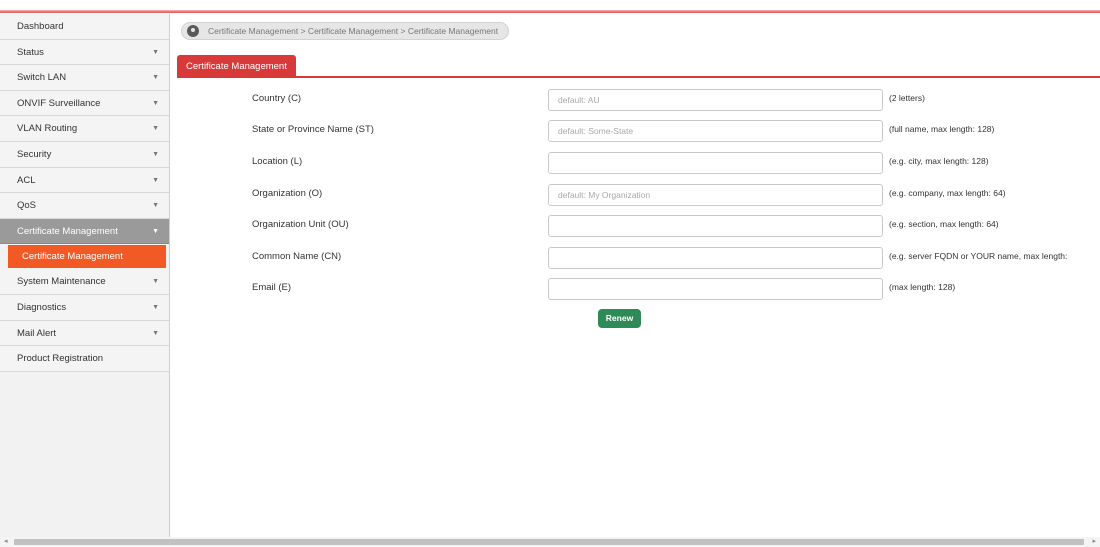 The height and width of the screenshot is (547, 1100). Describe the element at coordinates (84, 307) in the screenshot. I see `sidebar-item-diagnostics: Diagnostics ▼` at that location.